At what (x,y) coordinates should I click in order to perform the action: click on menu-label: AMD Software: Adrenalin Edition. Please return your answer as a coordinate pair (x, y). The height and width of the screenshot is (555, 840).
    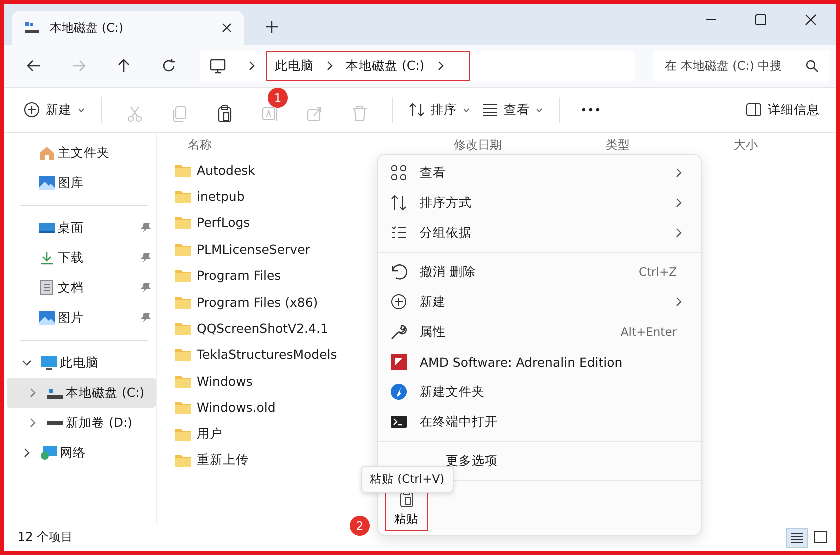
    Looking at the image, I should click on (521, 362).